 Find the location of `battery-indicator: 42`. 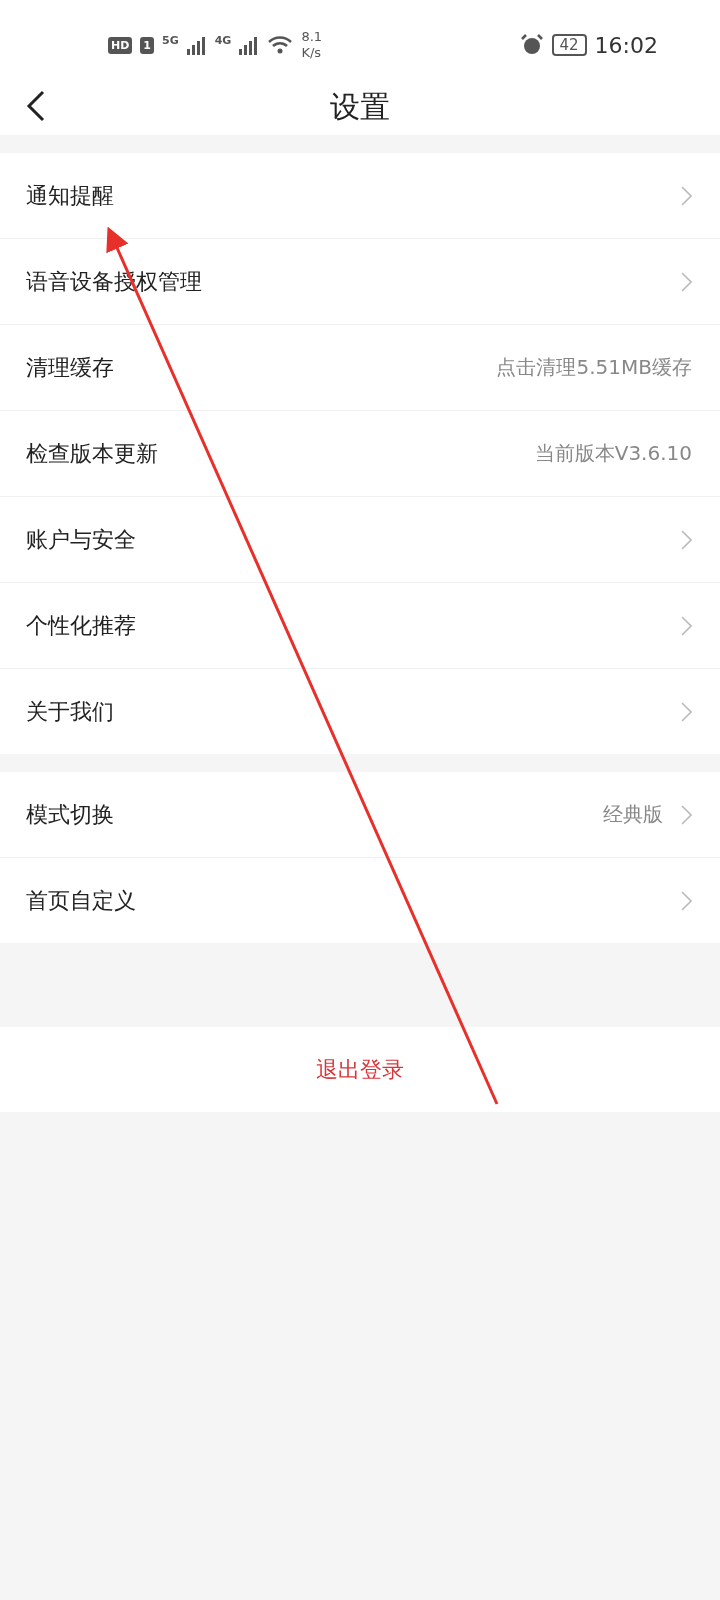

battery-indicator: 42 is located at coordinates (569, 45).